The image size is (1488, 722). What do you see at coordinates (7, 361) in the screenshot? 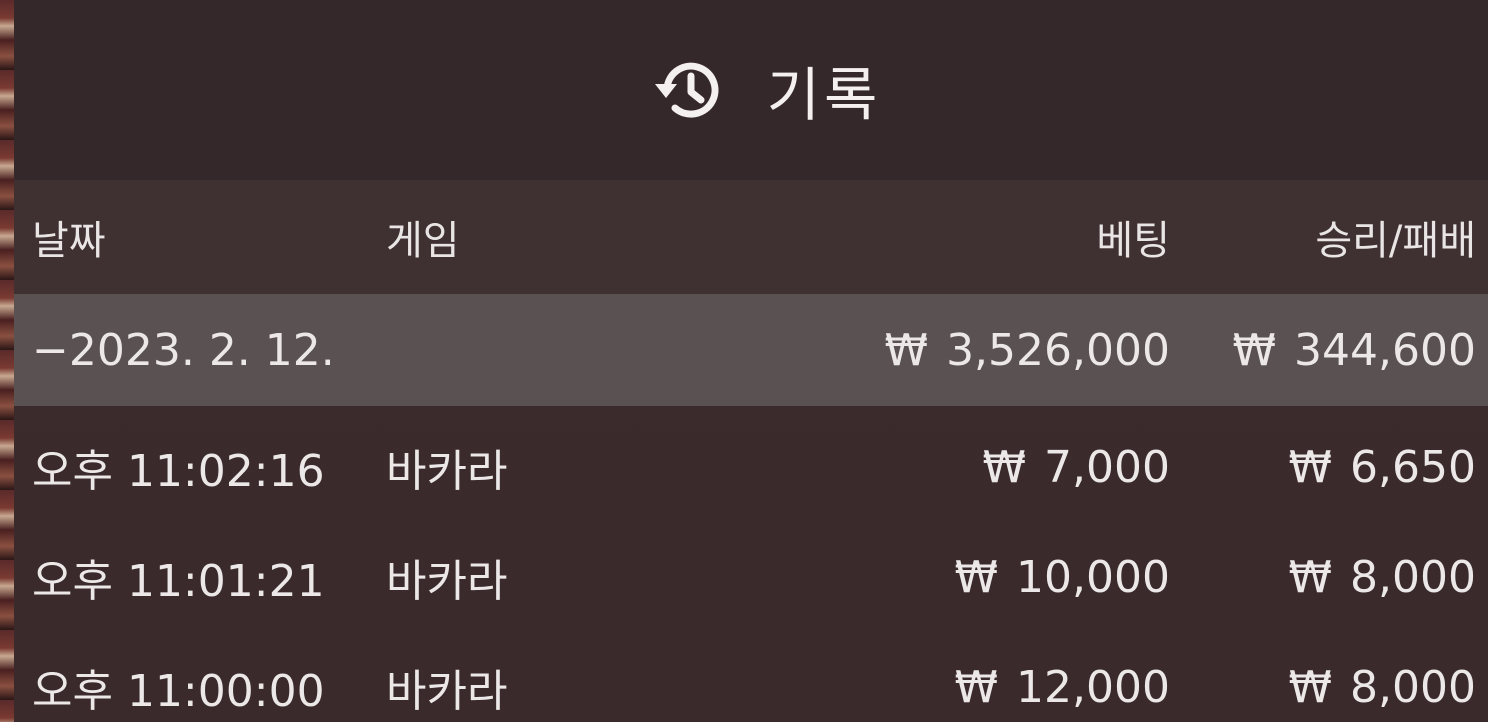
I see `background-edge` at bounding box center [7, 361].